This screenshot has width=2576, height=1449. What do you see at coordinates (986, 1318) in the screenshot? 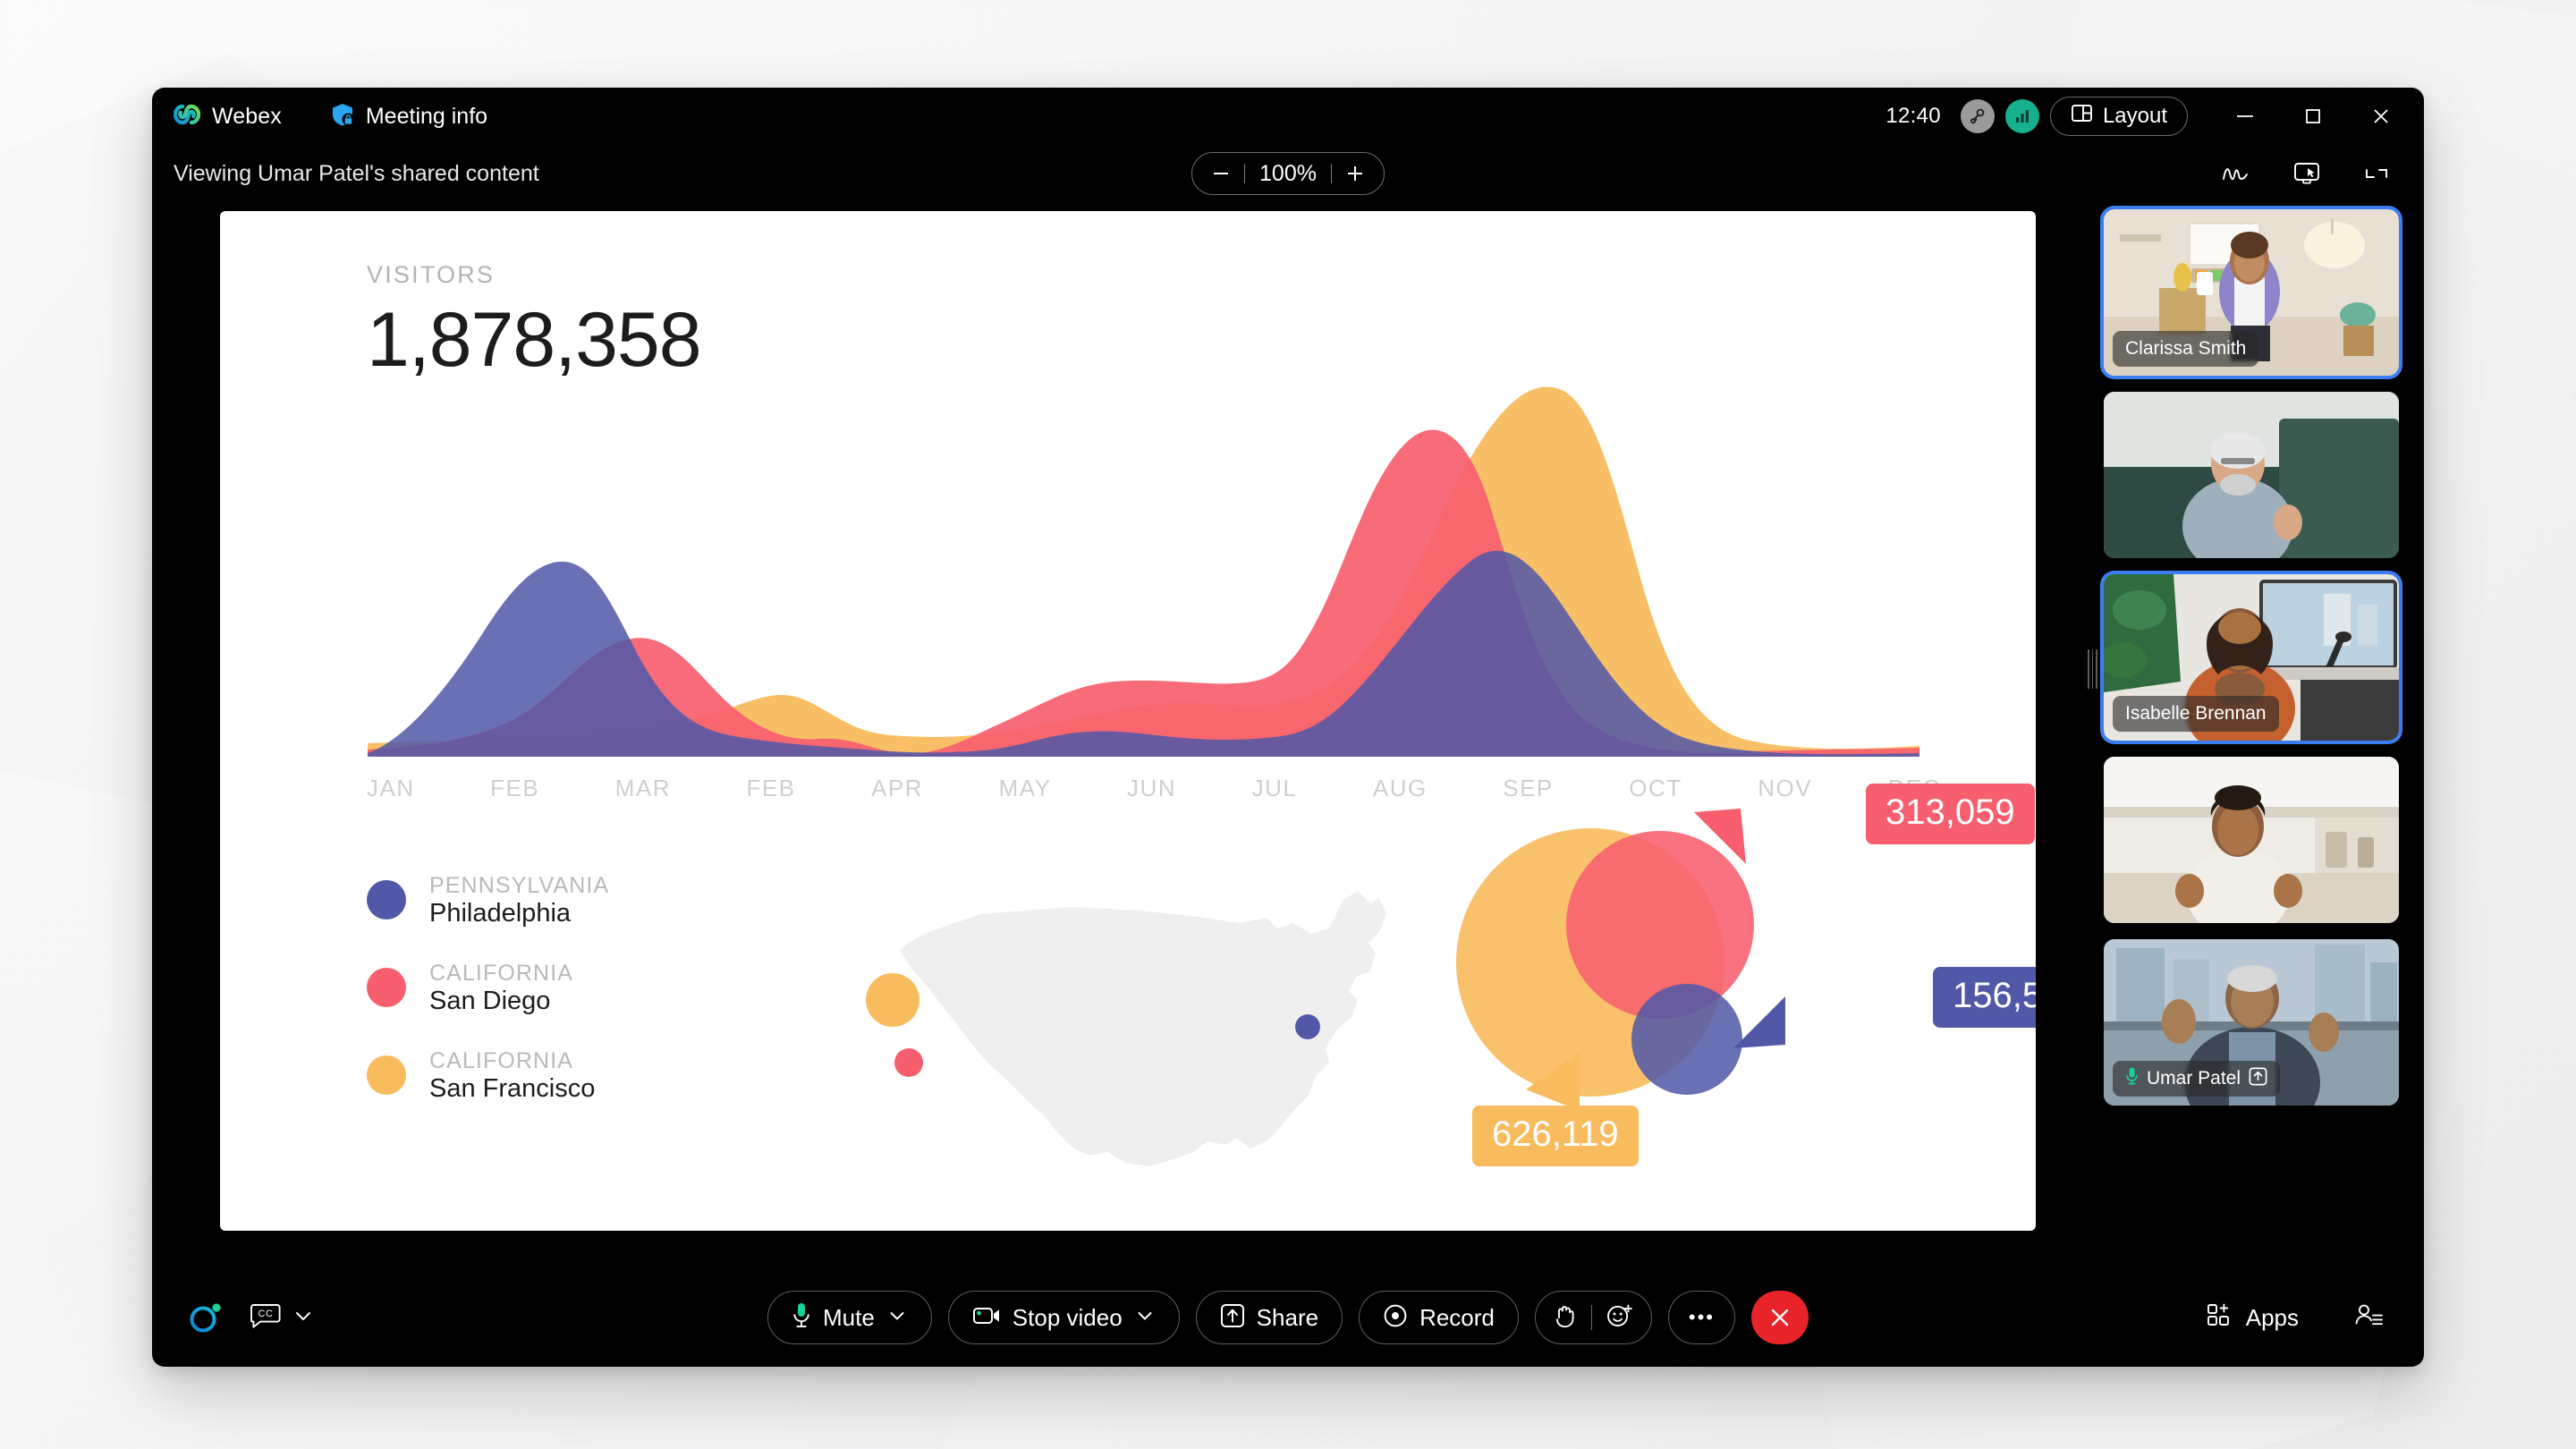
I see `camera-icon` at bounding box center [986, 1318].